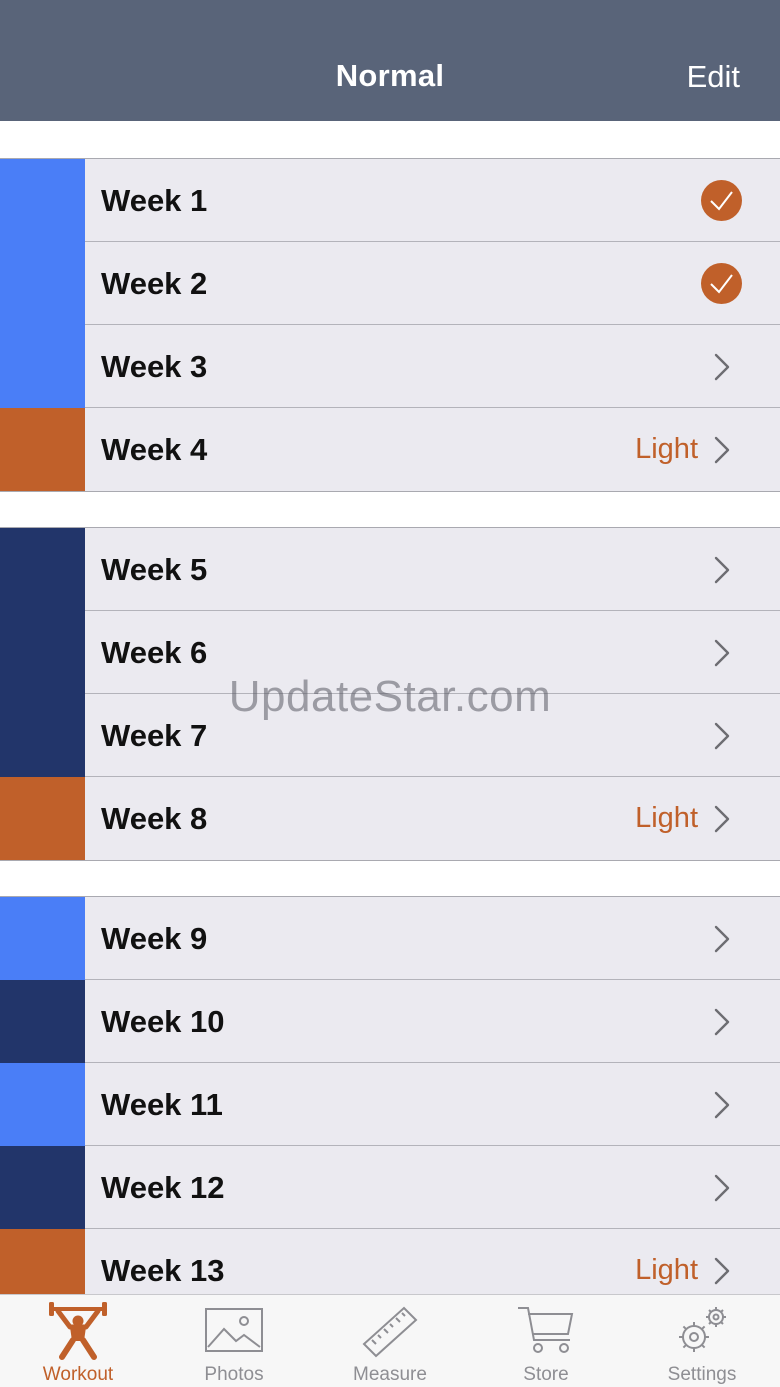 This screenshot has width=780, height=1387. I want to click on tab-label: Measure, so click(390, 1374).